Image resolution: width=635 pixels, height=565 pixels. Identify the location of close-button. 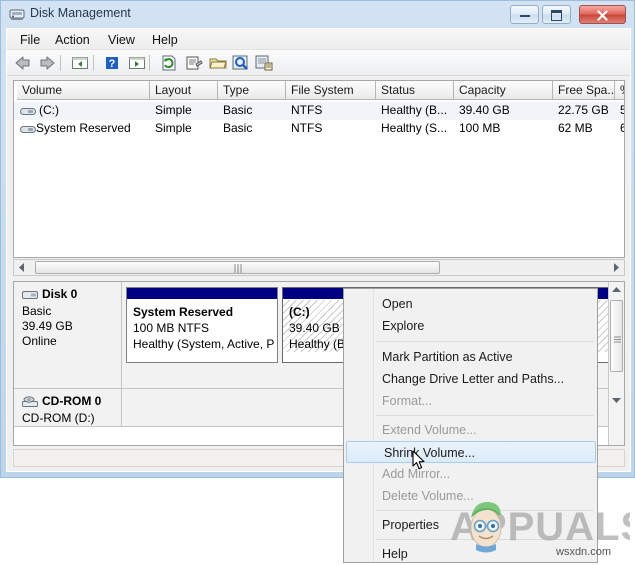
(602, 14).